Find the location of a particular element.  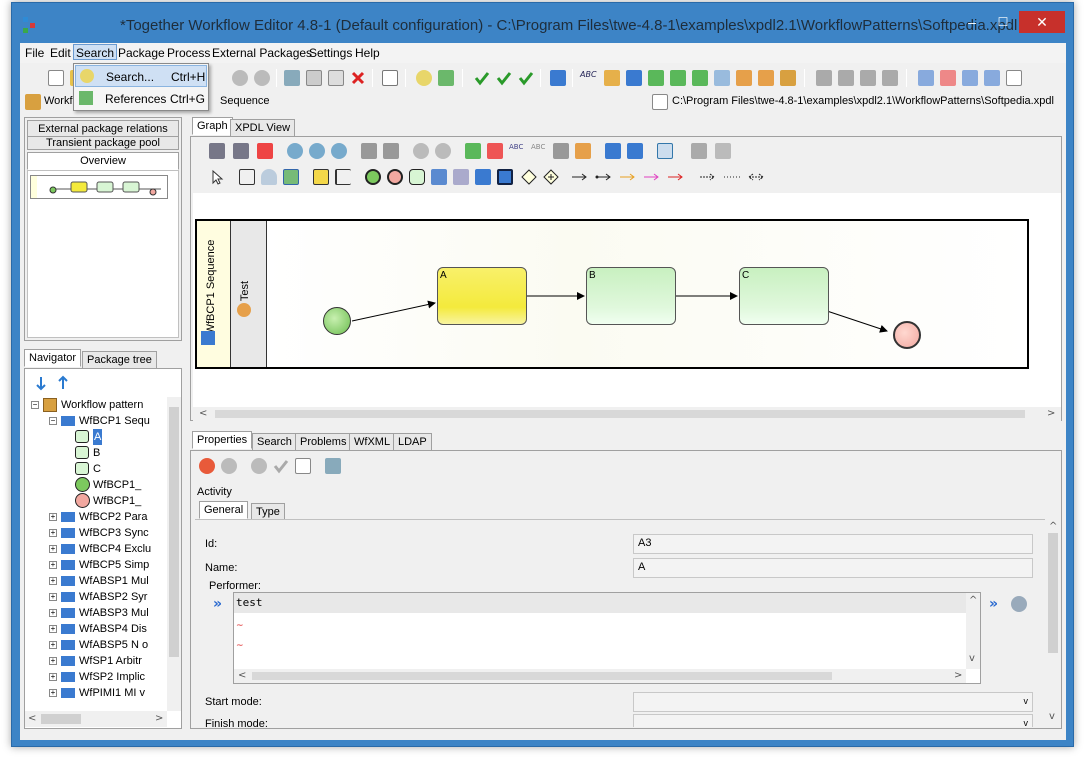

properties-vscroll-thumb is located at coordinates (1053, 593).